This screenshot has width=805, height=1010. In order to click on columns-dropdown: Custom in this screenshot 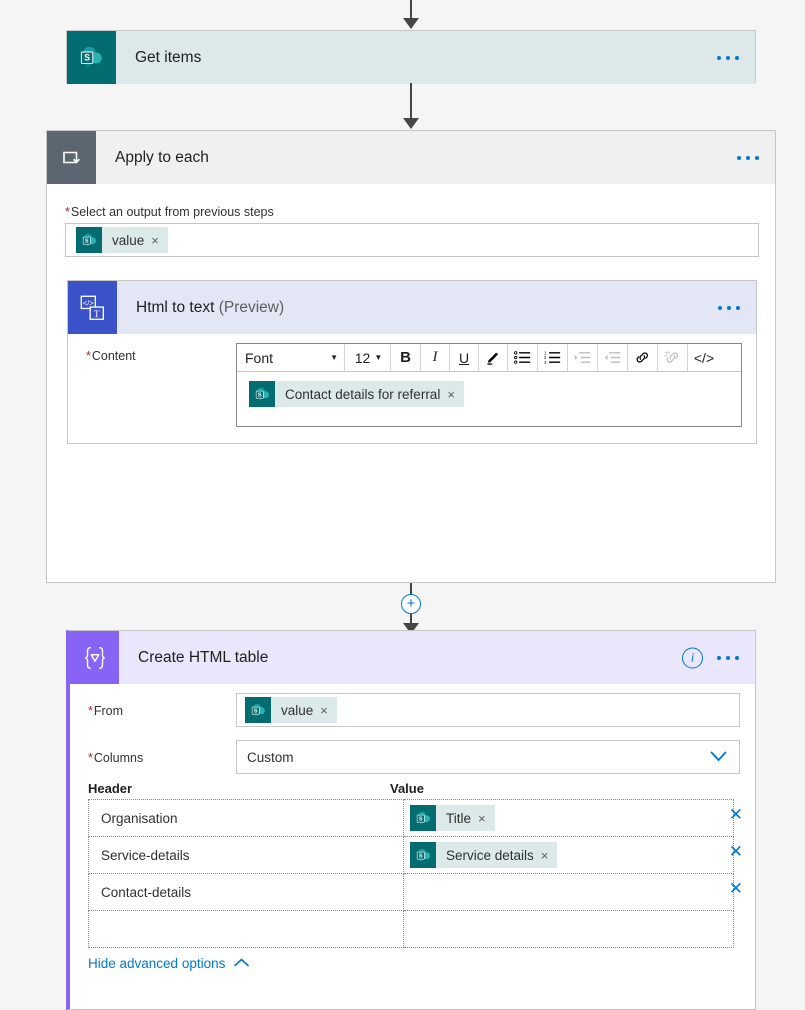, I will do `click(488, 757)`.